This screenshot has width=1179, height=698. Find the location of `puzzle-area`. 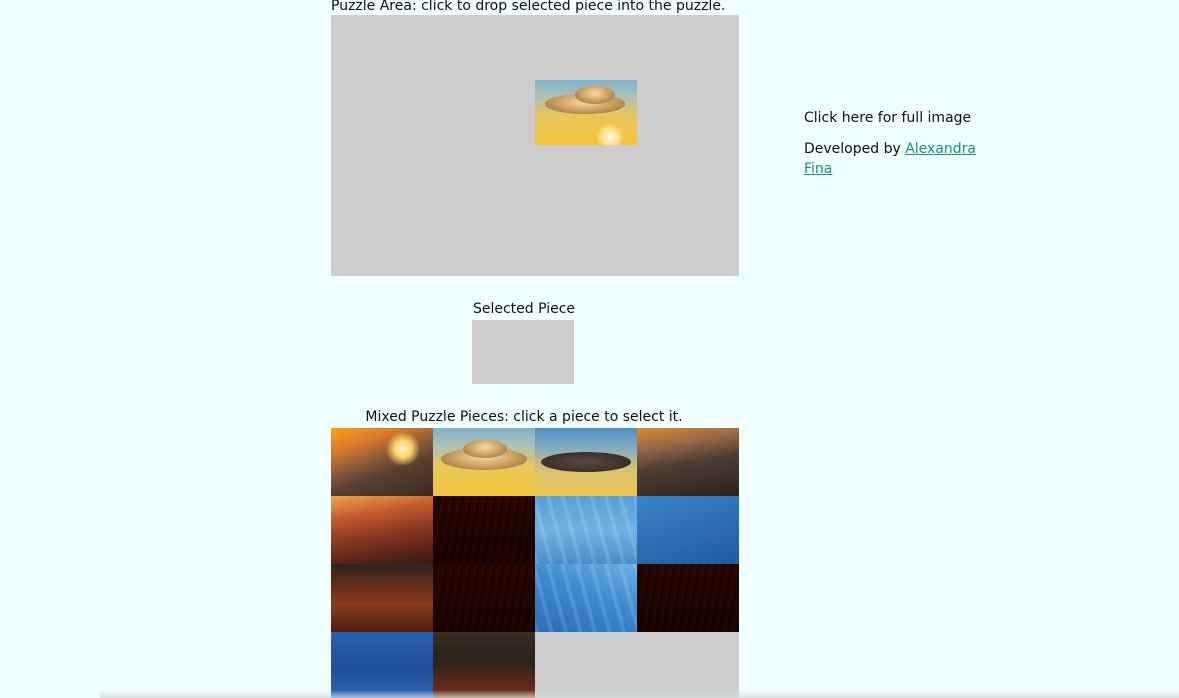

puzzle-area is located at coordinates (535, 145).